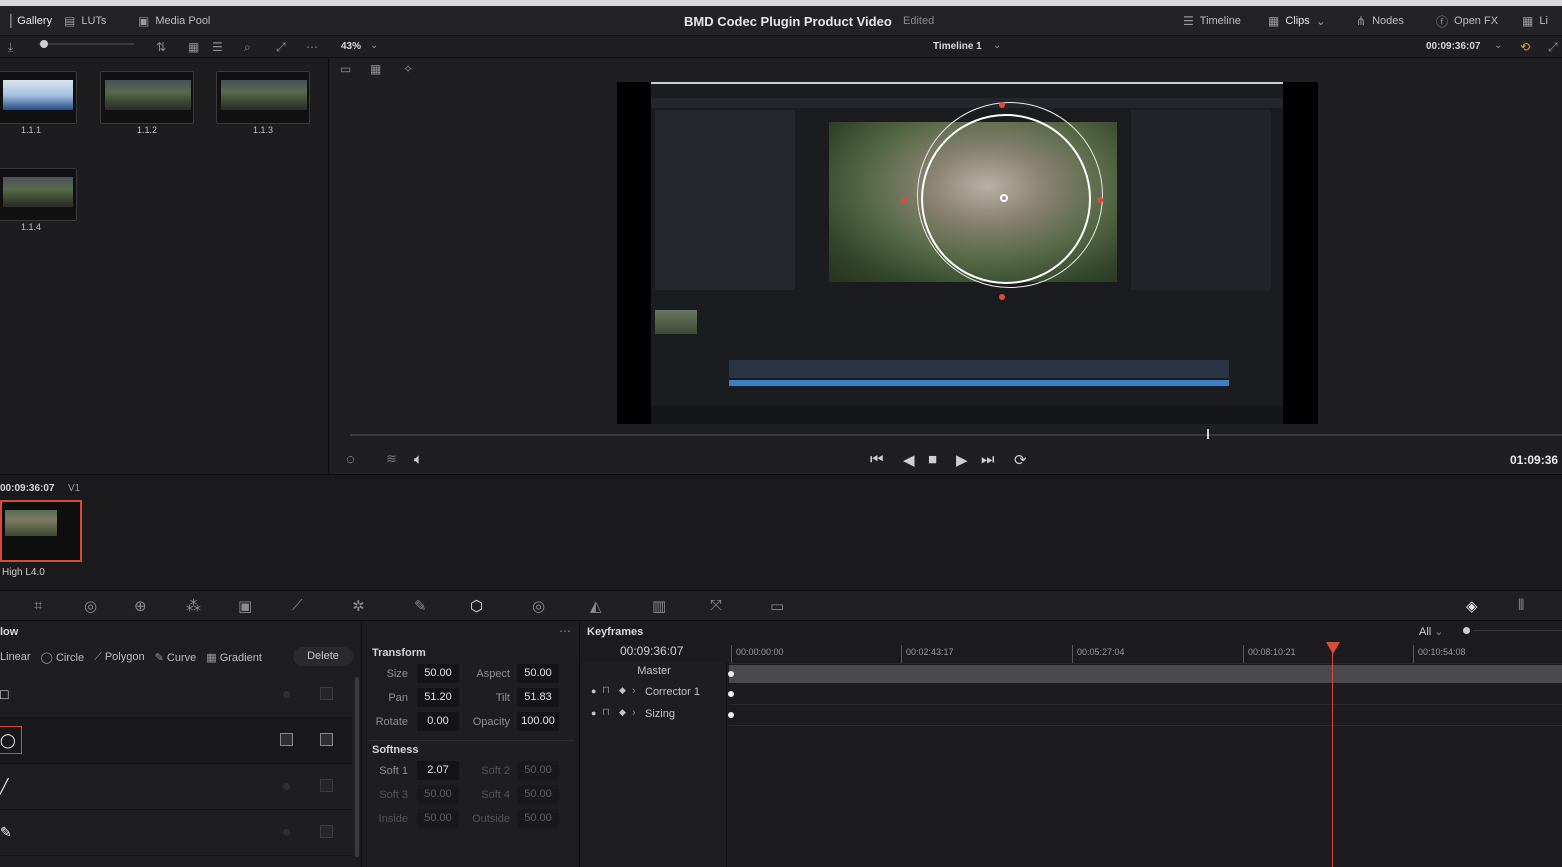 Image resolution: width=1562 pixels, height=867 pixels. What do you see at coordinates (659, 606) in the screenshot?
I see `blur-icon: ▥` at bounding box center [659, 606].